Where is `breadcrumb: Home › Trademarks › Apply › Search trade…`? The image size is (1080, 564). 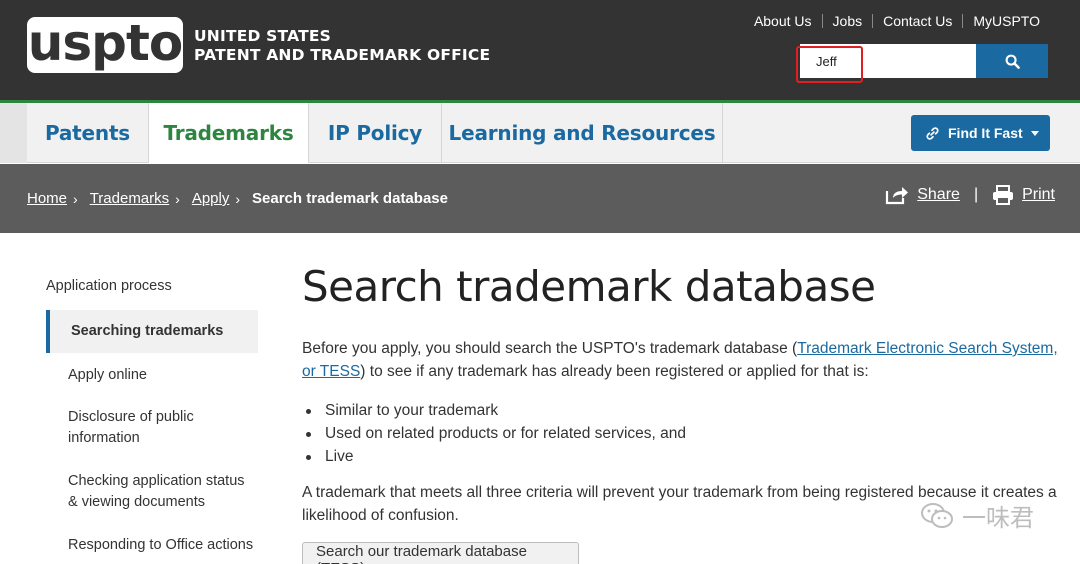
breadcrumb: Home › Trademarks › Apply › Search trade… is located at coordinates (237, 198).